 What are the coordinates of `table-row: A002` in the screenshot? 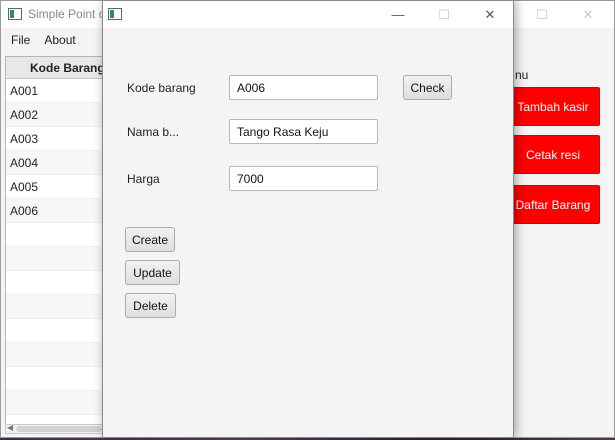 It's located at (55, 115).